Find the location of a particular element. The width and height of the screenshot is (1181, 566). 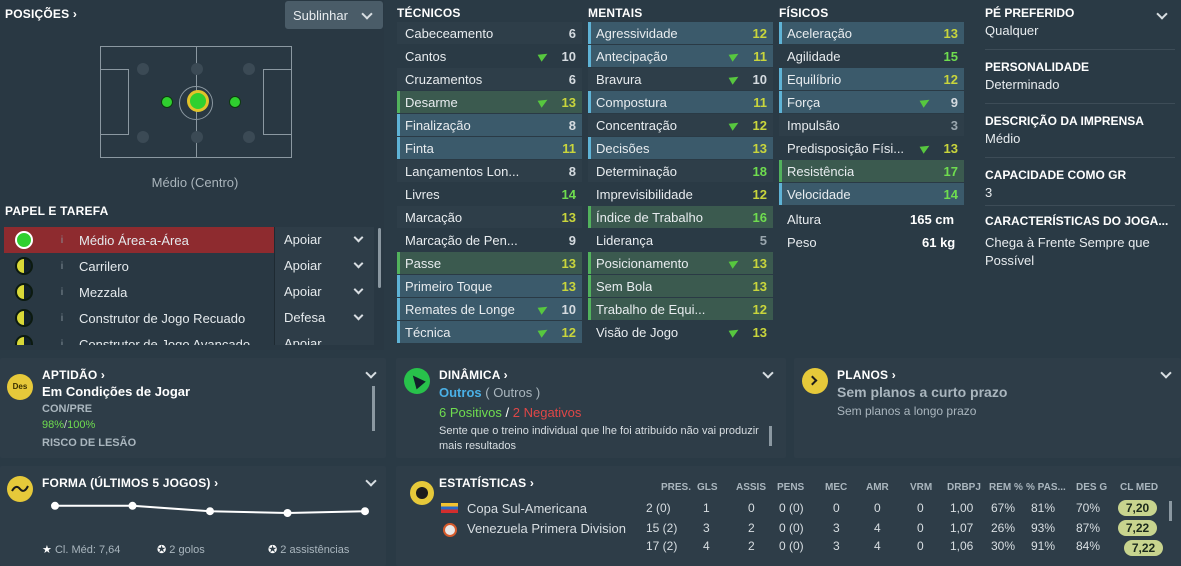

mentais-title: MENTAIS is located at coordinates (615, 13).